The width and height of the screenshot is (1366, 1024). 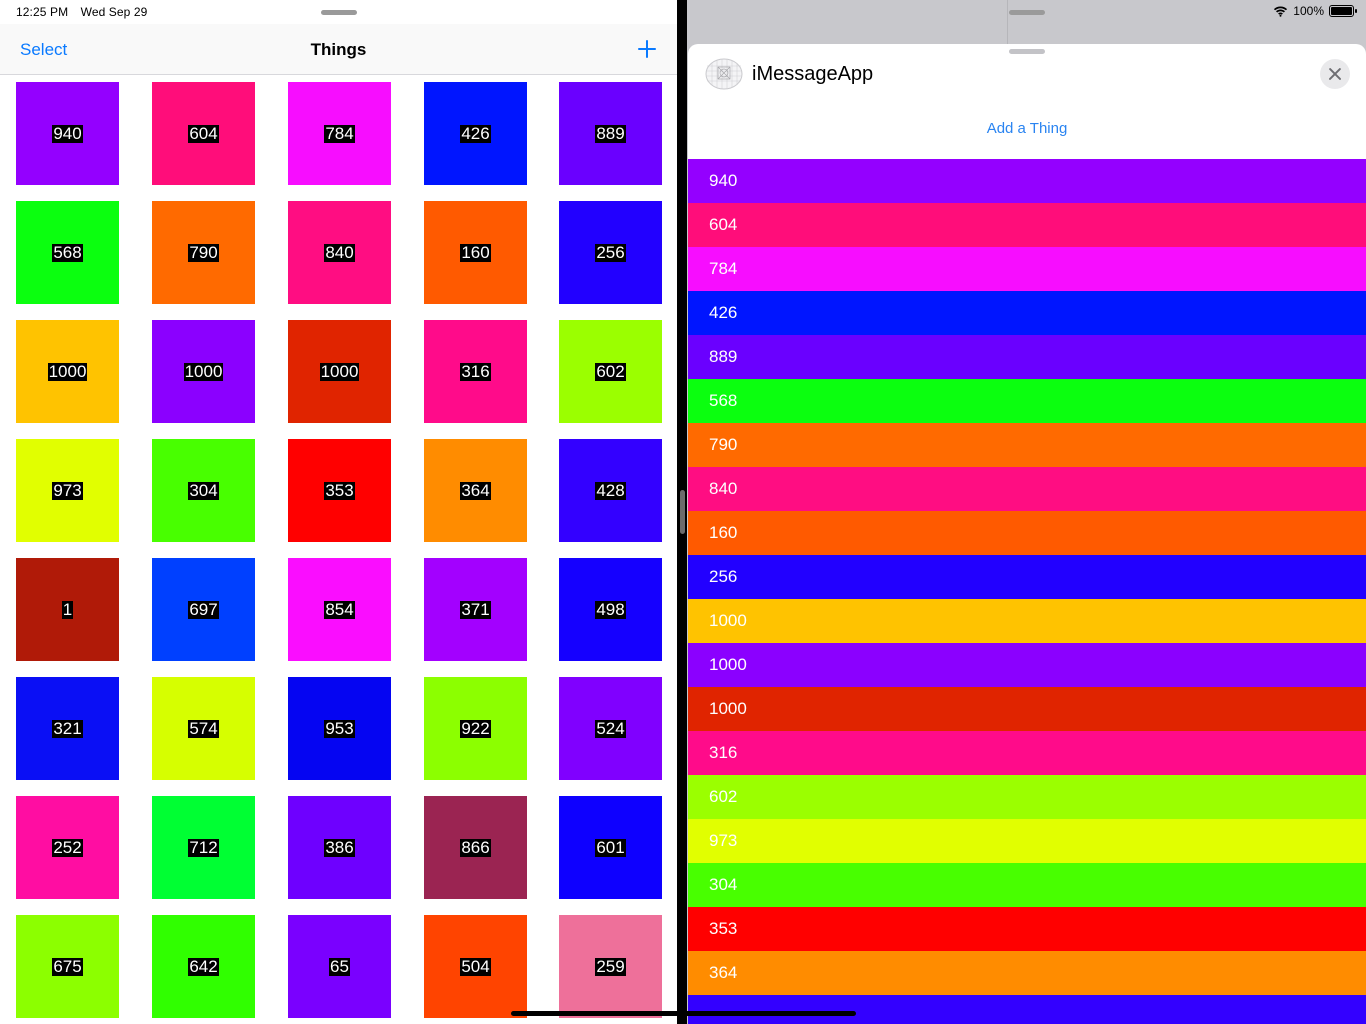 What do you see at coordinates (1027, 577) in the screenshot?
I see `thing-list-row: 256` at bounding box center [1027, 577].